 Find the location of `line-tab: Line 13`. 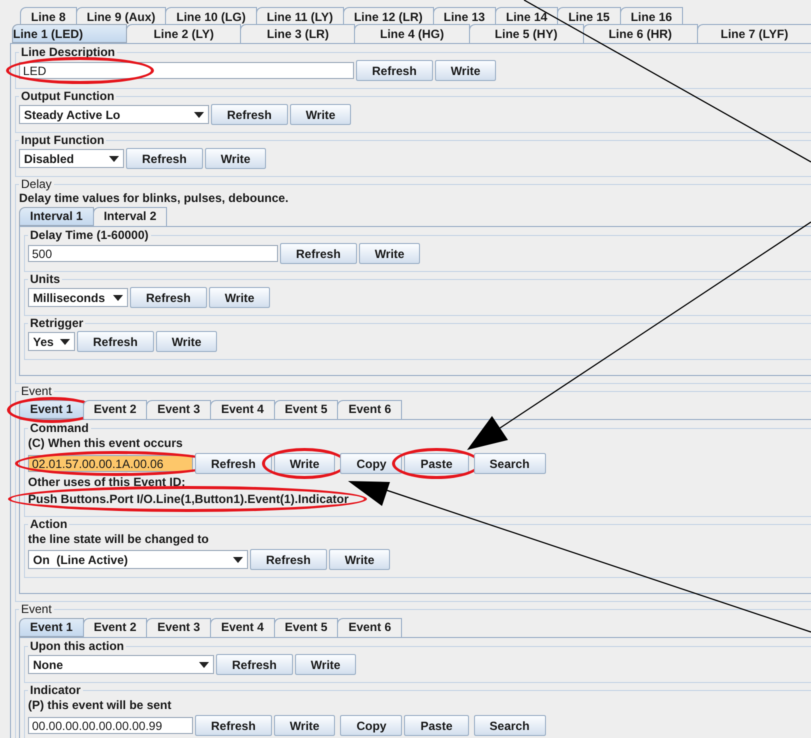

line-tab: Line 13 is located at coordinates (464, 15).